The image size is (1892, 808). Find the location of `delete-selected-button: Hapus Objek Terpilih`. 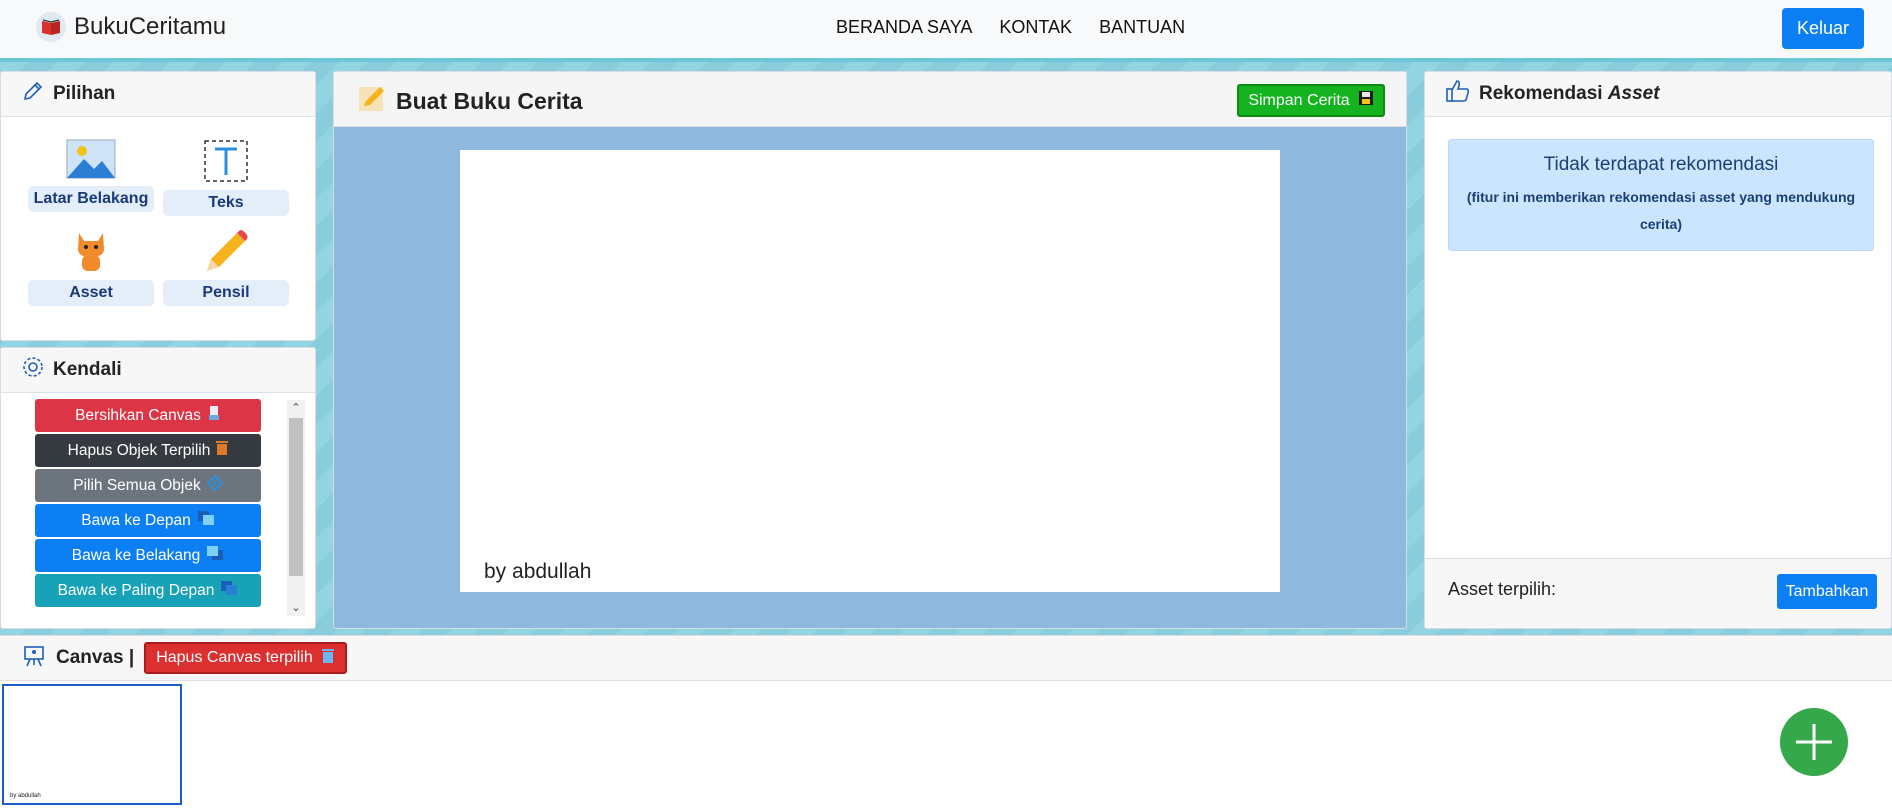

delete-selected-button: Hapus Objek Terpilih is located at coordinates (148, 450).